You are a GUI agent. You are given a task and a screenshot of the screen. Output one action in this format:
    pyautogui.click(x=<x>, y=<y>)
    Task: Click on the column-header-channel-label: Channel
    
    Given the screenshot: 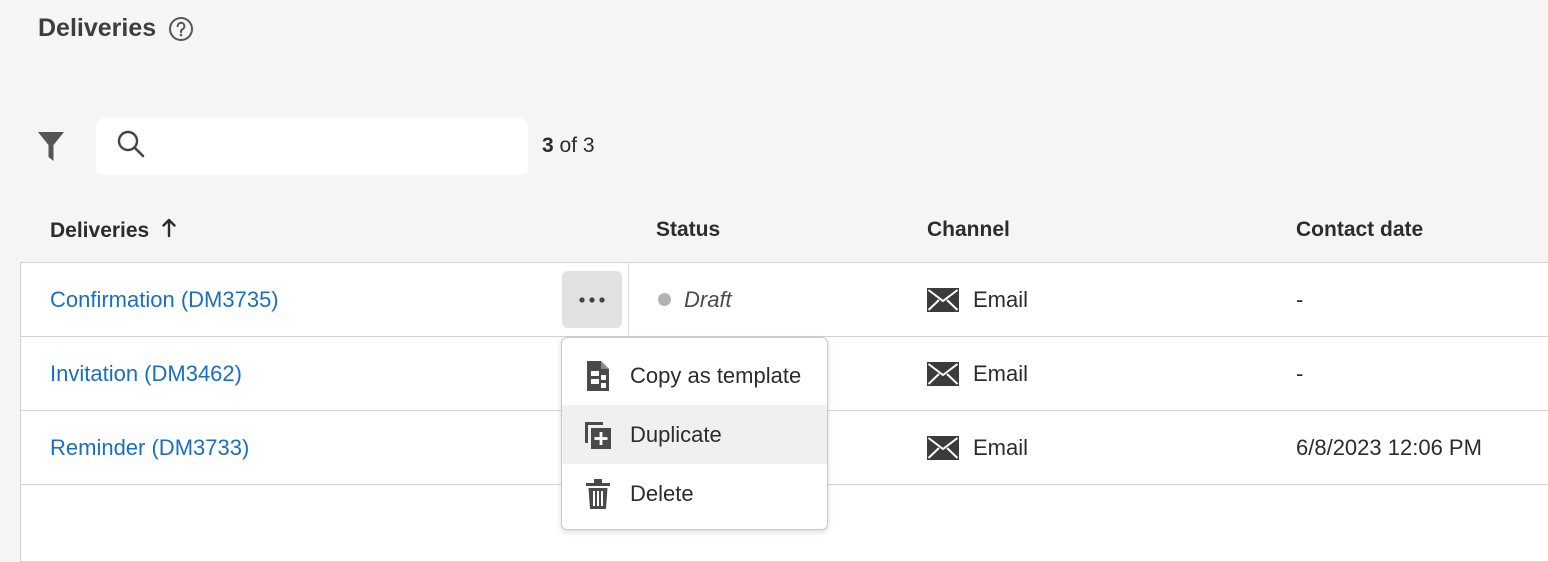 What is the action you would take?
    pyautogui.click(x=968, y=229)
    